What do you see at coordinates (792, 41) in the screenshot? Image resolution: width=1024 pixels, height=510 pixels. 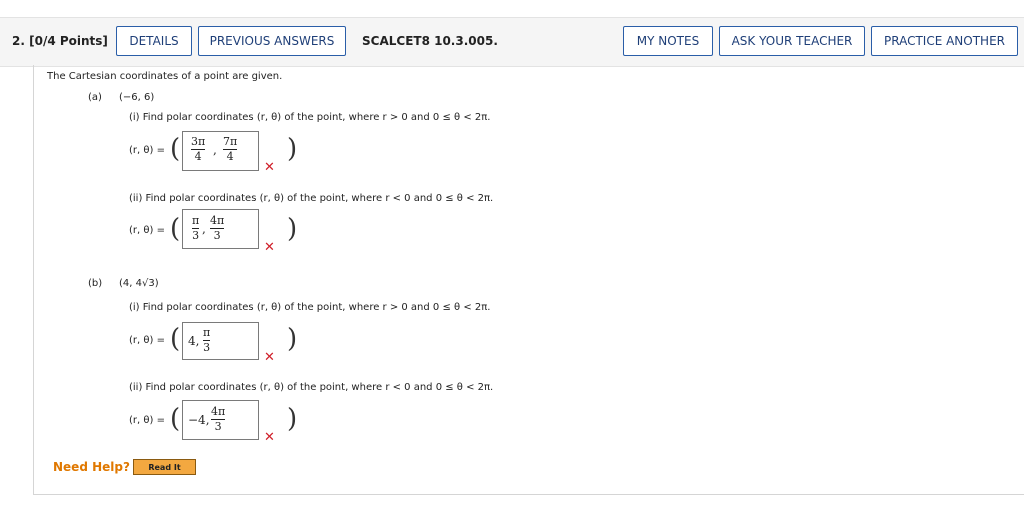 I see `ask-your-teacher-button: ASK YOUR TEACHER` at bounding box center [792, 41].